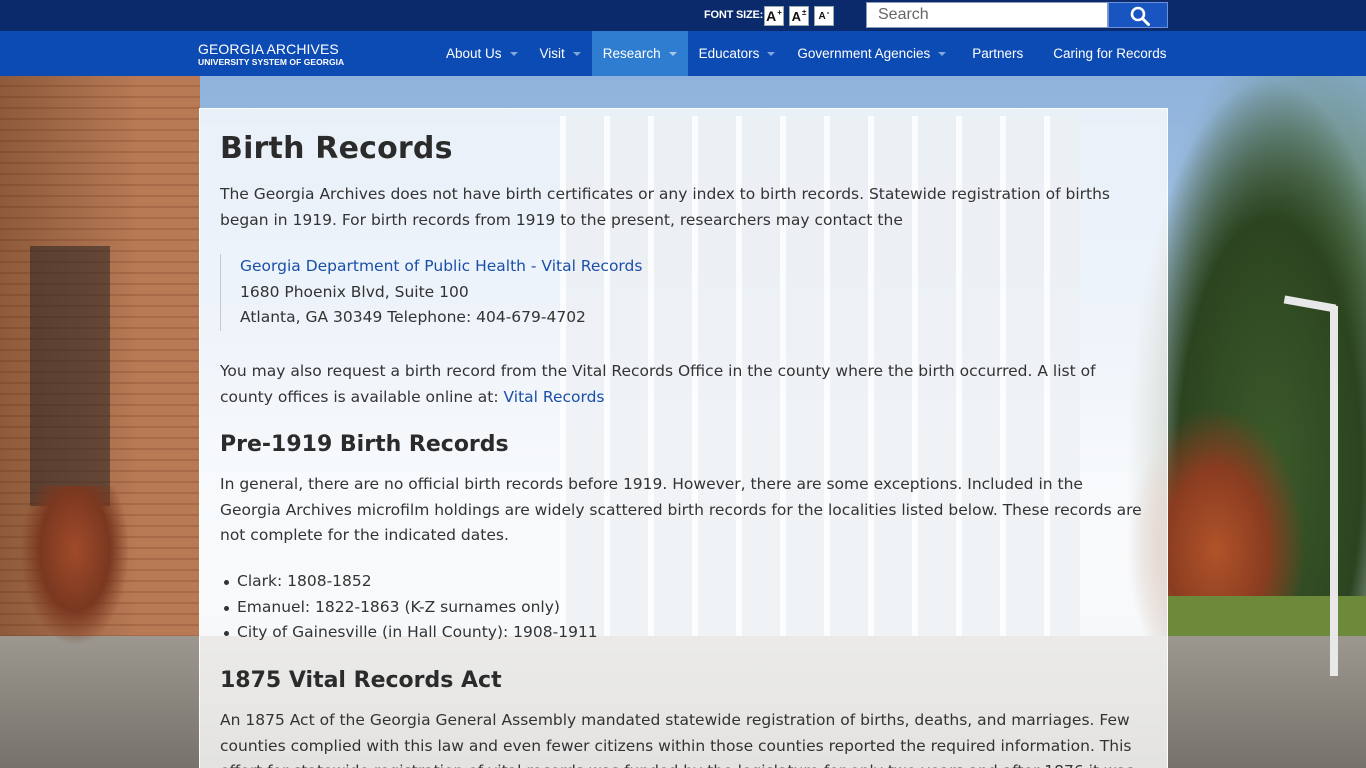 The width and height of the screenshot is (1366, 768). Describe the element at coordinates (361, 680) in the screenshot. I see `act-1875-heading: 1875 Vital Records Act` at that location.